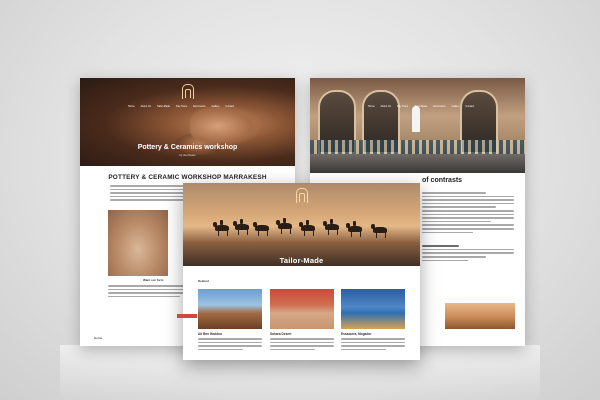 This screenshot has height=400, width=600. I want to click on right-nav-home: Home, so click(371, 106).